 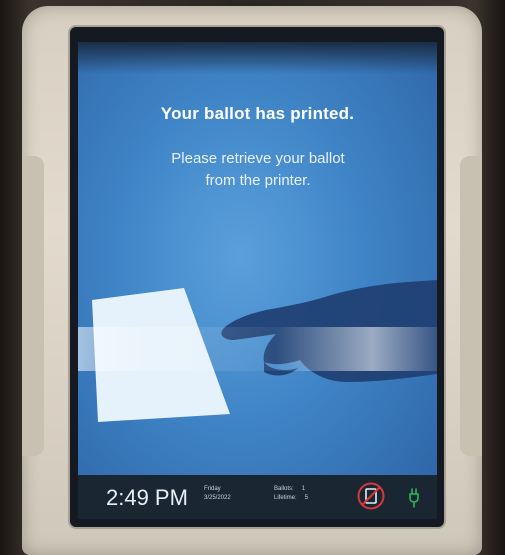 I want to click on printer-no-paper-icon, so click(x=371, y=496).